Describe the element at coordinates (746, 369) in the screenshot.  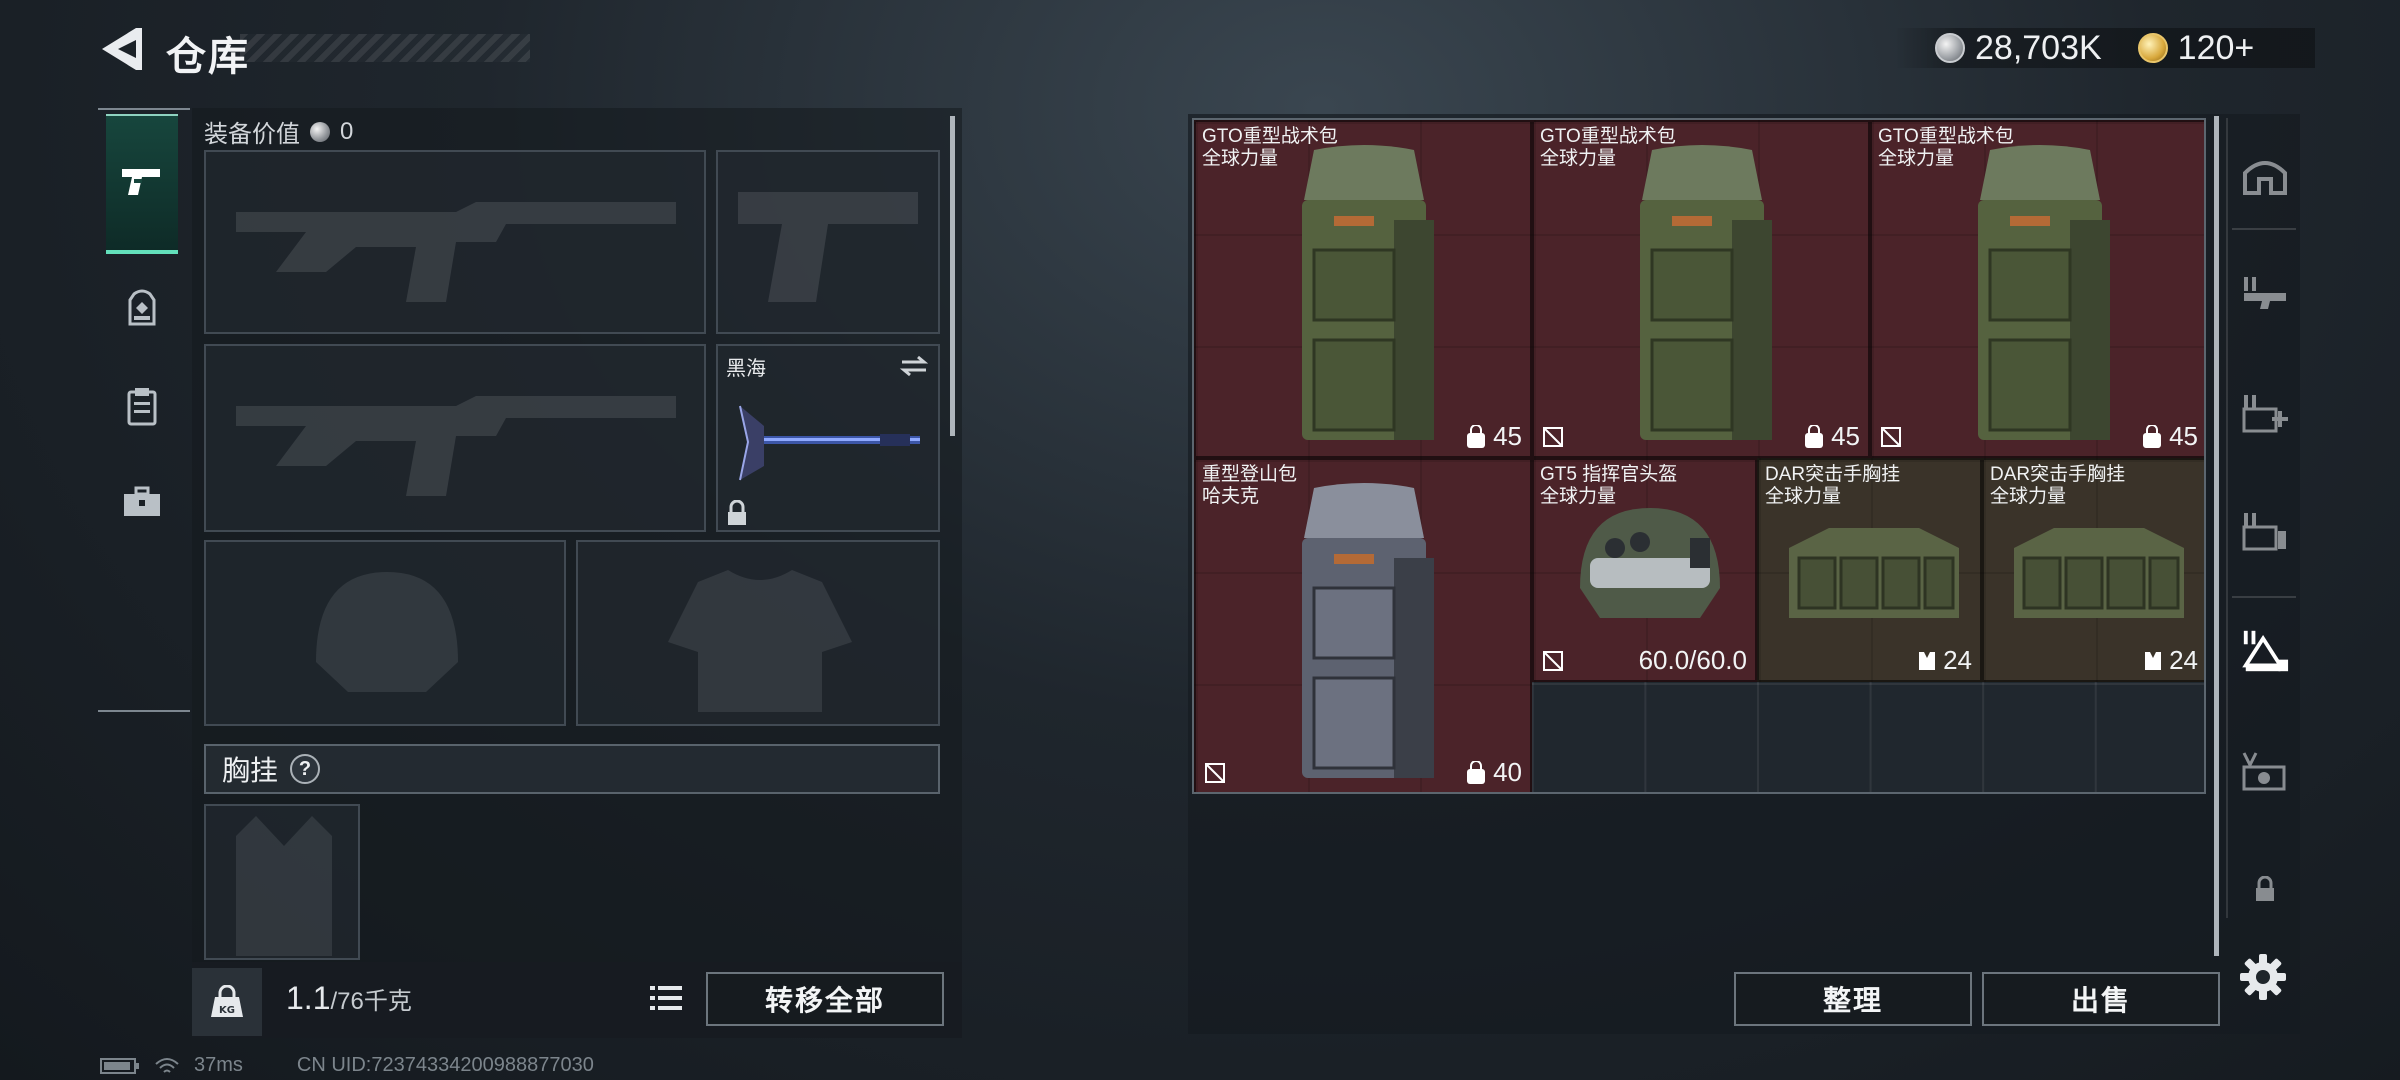
I see `melee-name: 黑海` at that location.